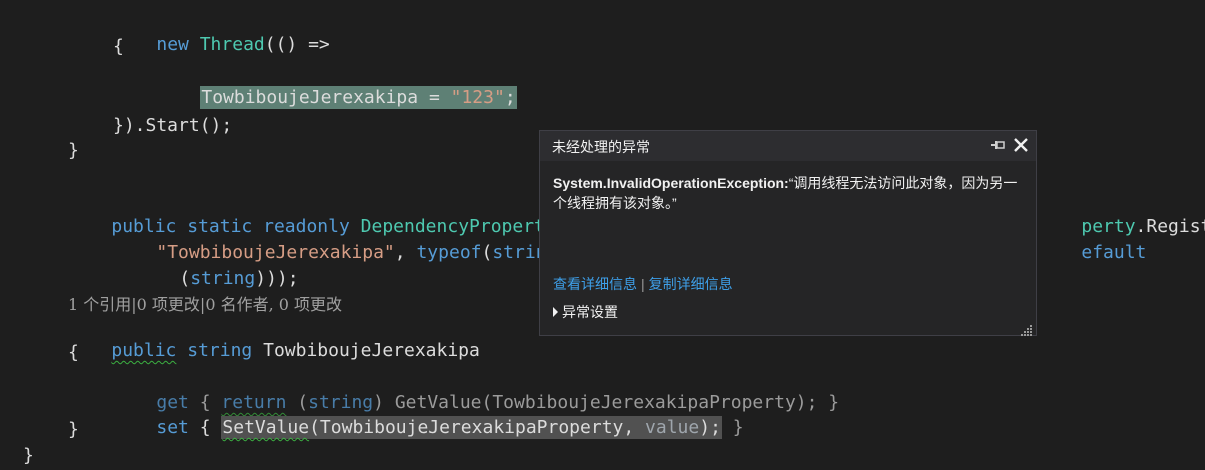 The image size is (1205, 470). I want to click on code-line: "TowbiboujeJerexakipa", typeof(string), so click(340, 240).